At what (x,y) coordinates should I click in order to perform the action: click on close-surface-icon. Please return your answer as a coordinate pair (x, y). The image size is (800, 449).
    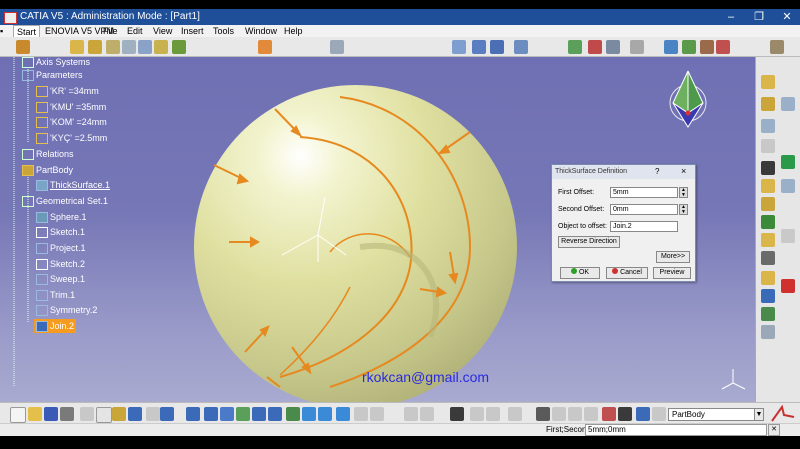
    Looking at the image, I should click on (768, 258).